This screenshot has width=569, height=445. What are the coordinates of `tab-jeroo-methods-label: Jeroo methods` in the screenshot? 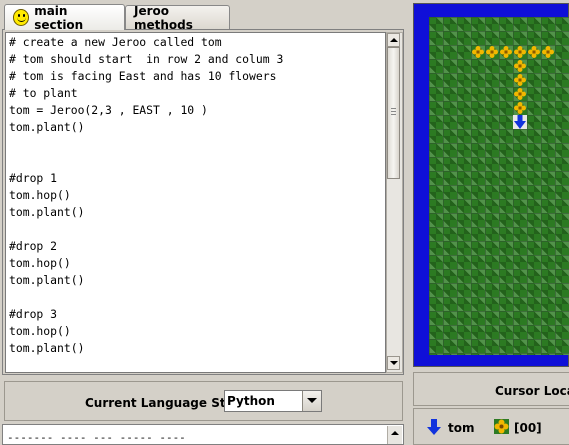 It's located at (163, 17).